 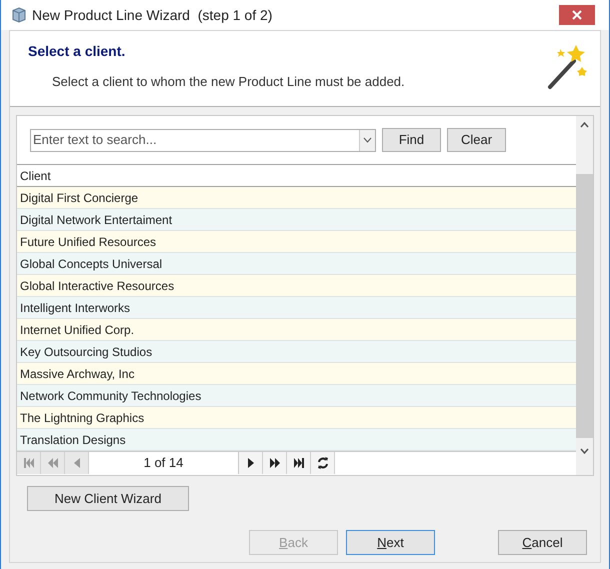 What do you see at coordinates (296, 264) in the screenshot?
I see `client-row: Global Concepts Universal` at bounding box center [296, 264].